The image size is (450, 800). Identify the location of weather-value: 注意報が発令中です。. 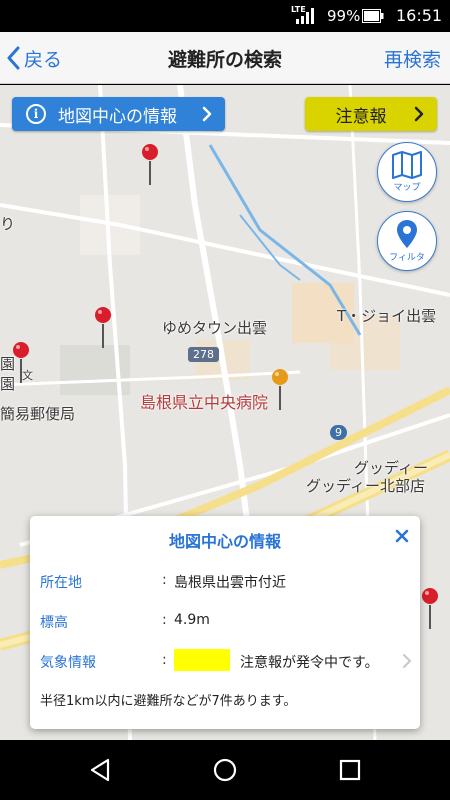
(309, 663).